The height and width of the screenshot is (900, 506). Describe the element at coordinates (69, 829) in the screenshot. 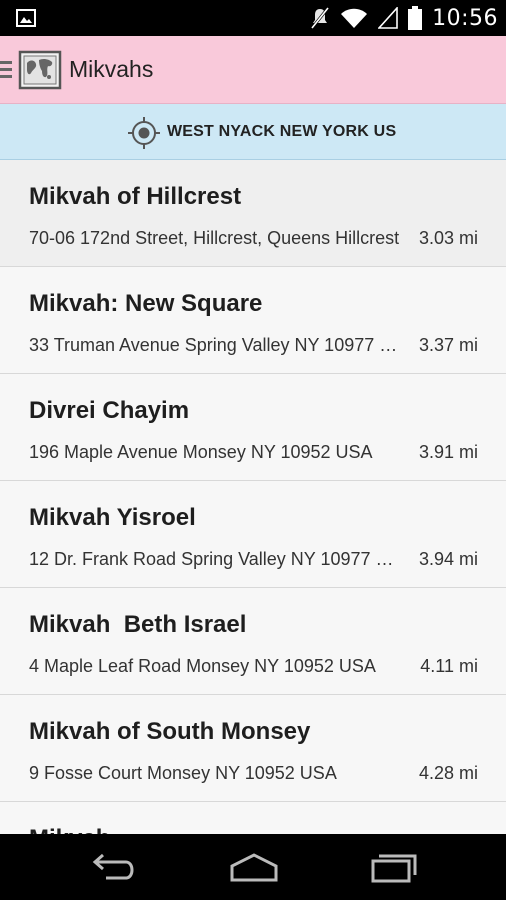

I see `list-item-name: Mikvah` at that location.